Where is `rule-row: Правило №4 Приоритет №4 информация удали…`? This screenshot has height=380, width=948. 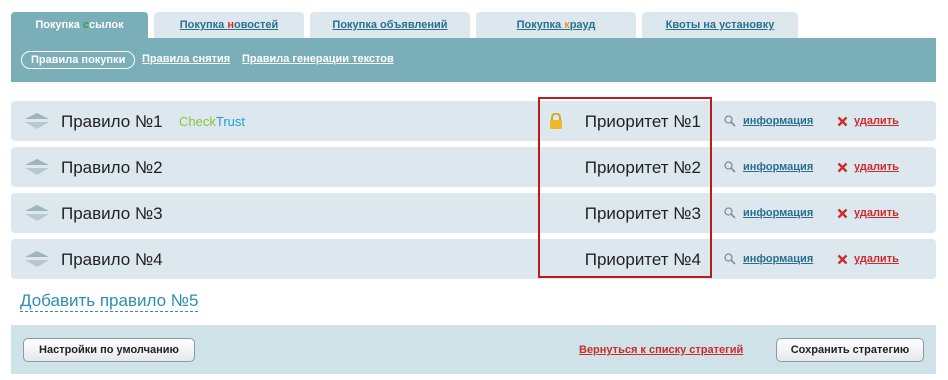 rule-row: Правило №4 Приоритет №4 информация удали… is located at coordinates (473, 259).